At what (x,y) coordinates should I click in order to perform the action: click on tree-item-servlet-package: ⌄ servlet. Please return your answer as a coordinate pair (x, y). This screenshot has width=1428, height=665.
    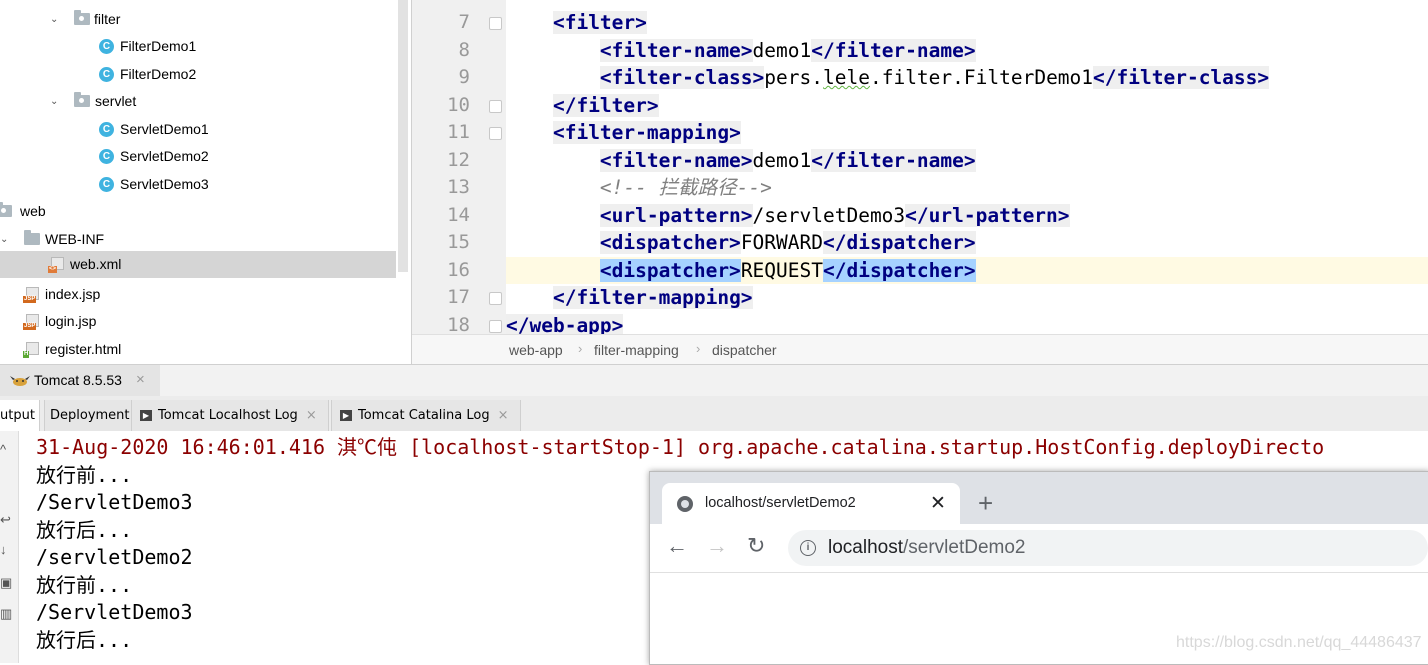
    Looking at the image, I should click on (198, 101).